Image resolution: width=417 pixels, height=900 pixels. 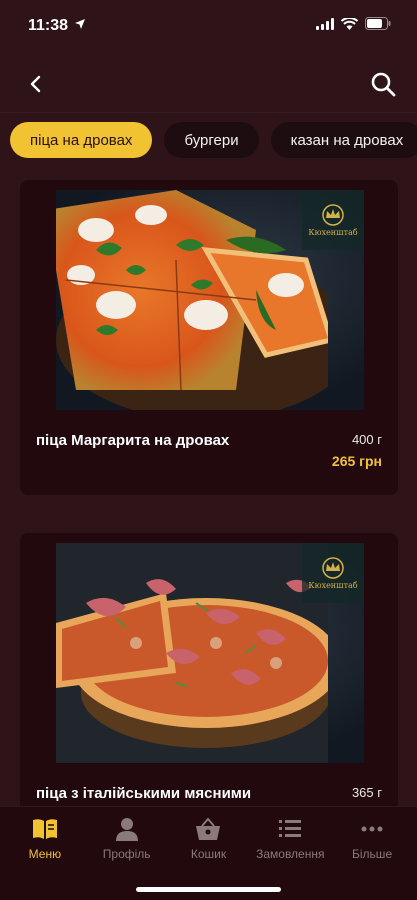 I want to click on tab-menu: Меню, so click(x=45, y=839).